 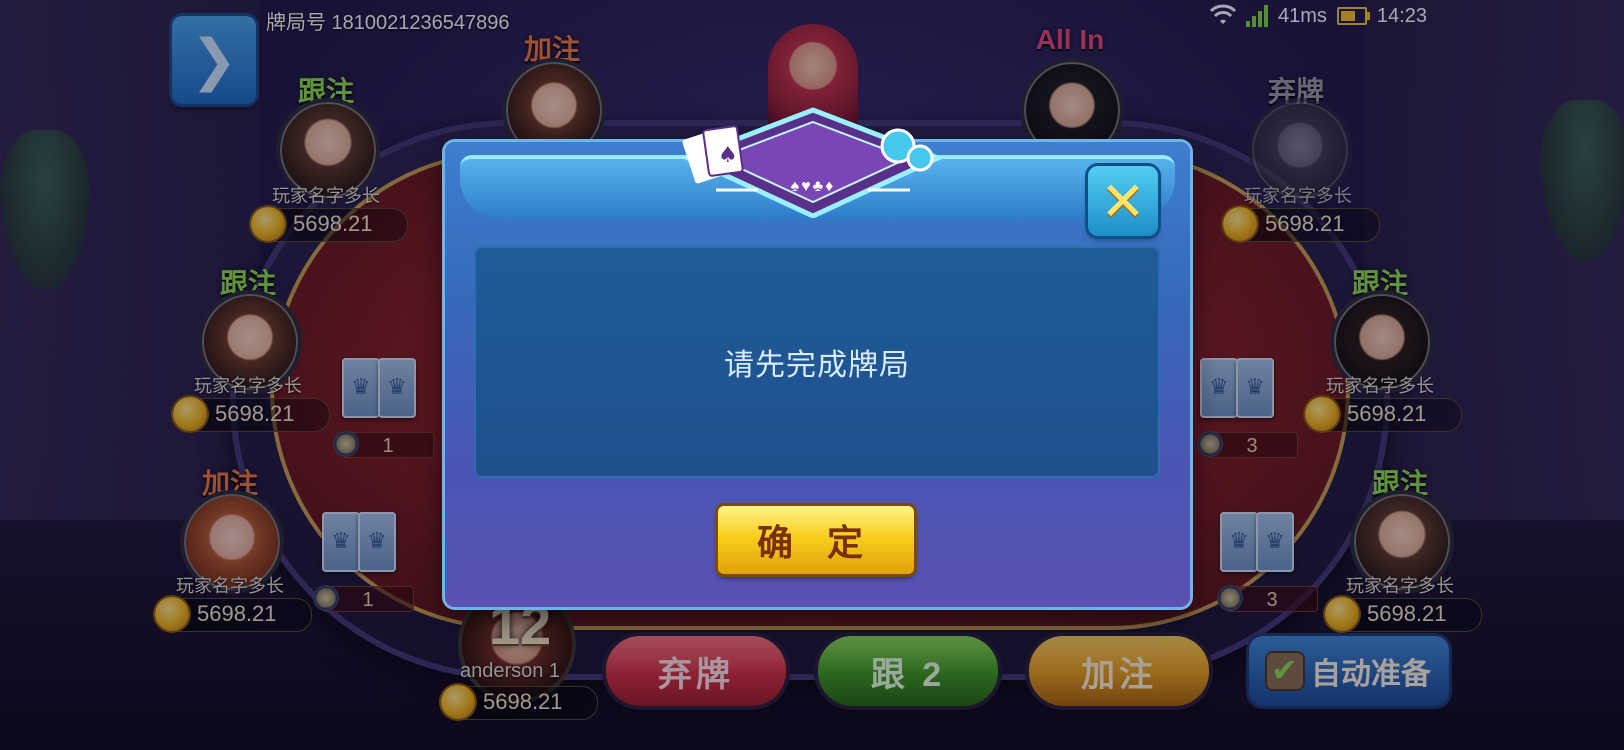 What do you see at coordinates (813, 186) in the screenshot?
I see `suit-symbols: ♠♥♣♦` at bounding box center [813, 186].